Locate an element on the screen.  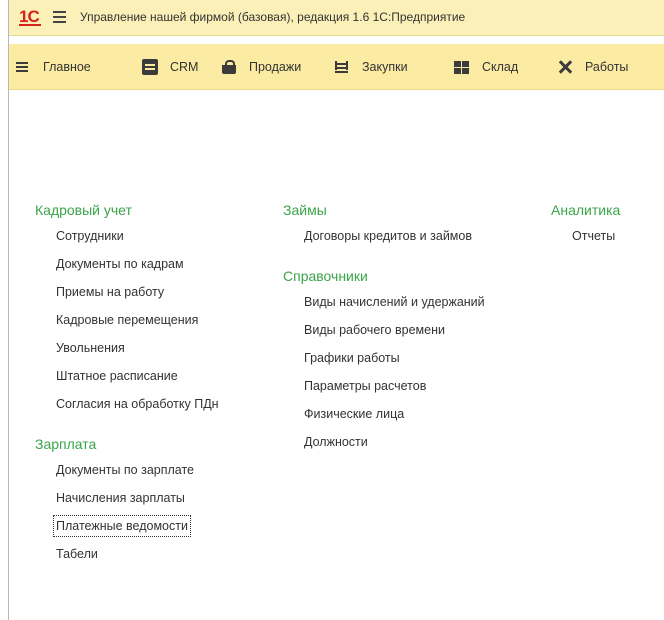
group-title: Зарплата is located at coordinates (66, 444).